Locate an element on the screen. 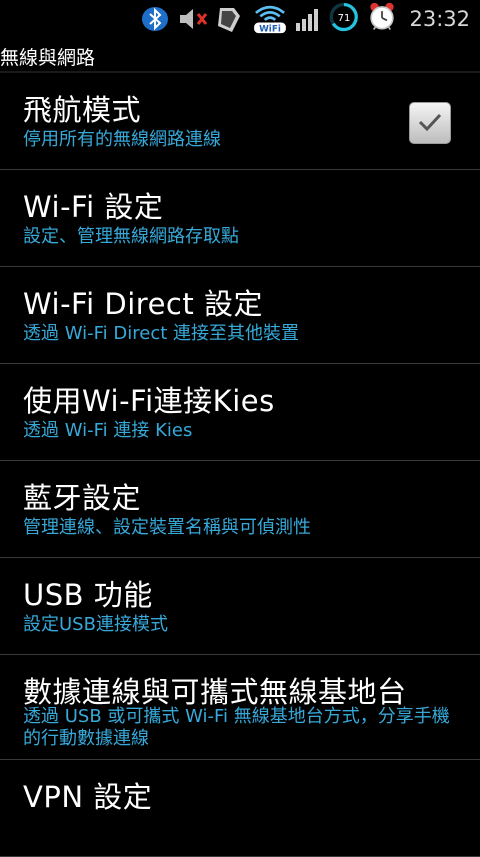 This screenshot has width=480, height=857. signal-icon is located at coordinates (307, 20).